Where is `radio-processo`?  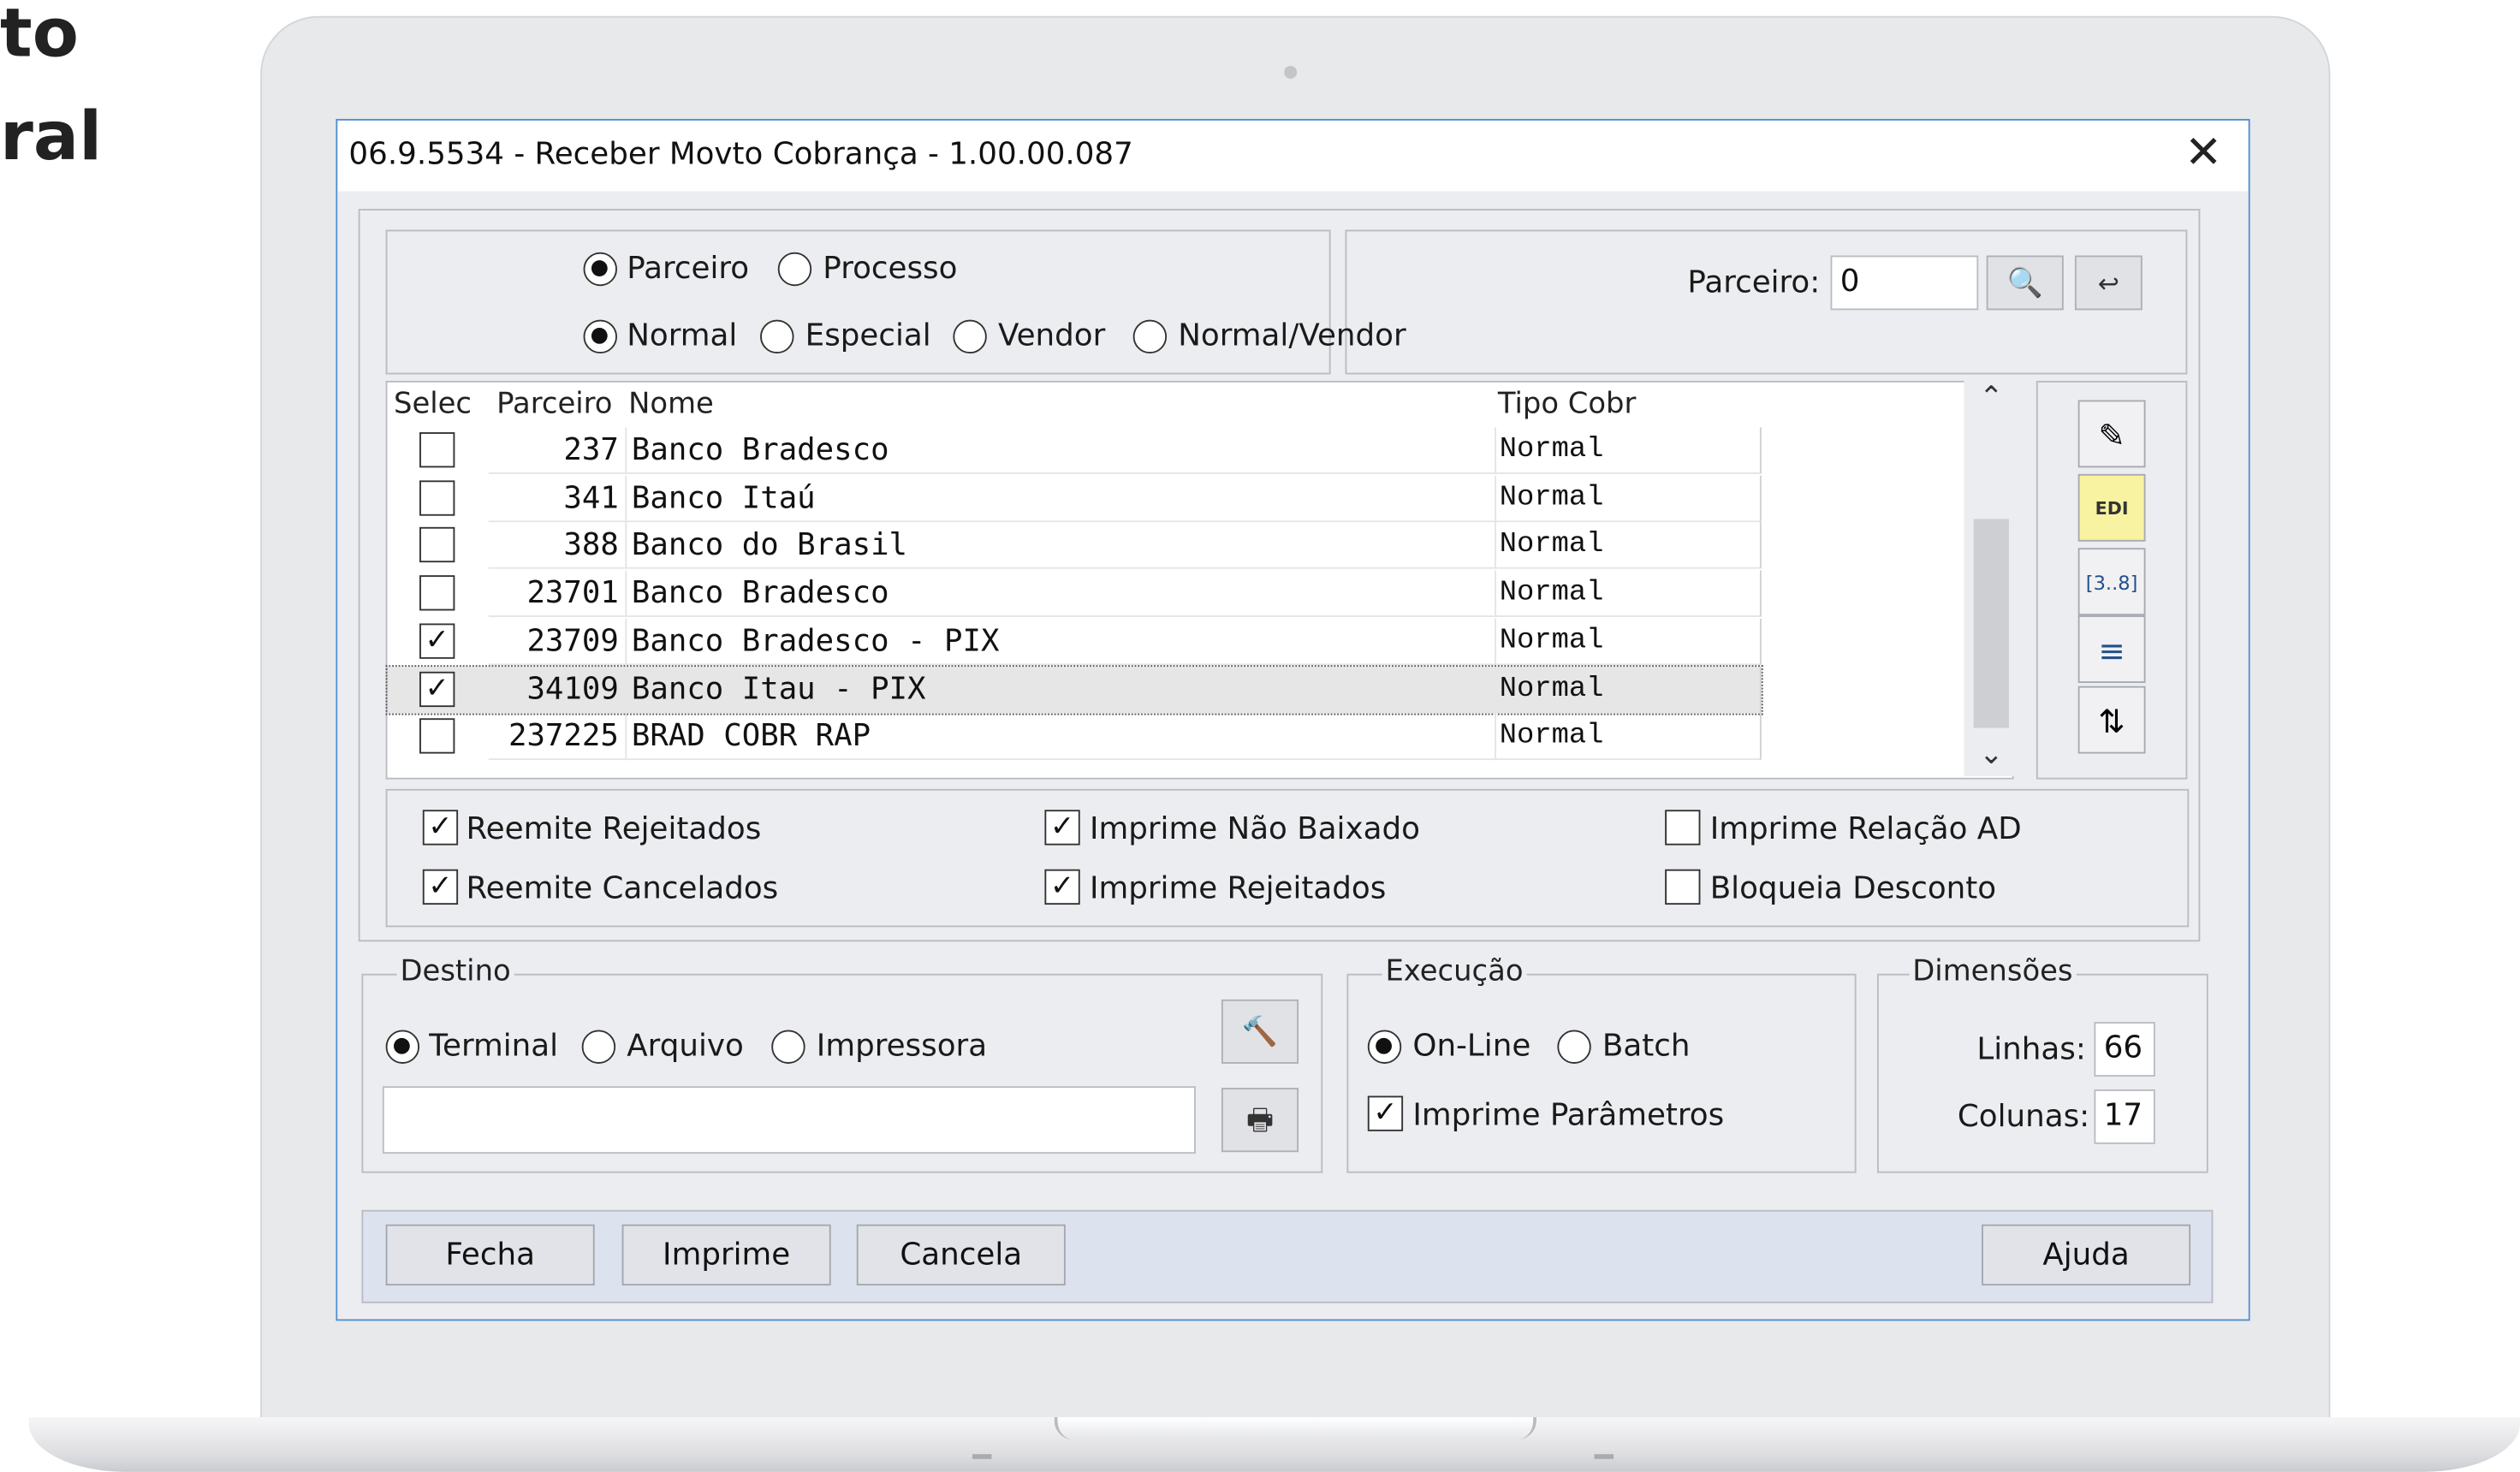 radio-processo is located at coordinates (794, 269).